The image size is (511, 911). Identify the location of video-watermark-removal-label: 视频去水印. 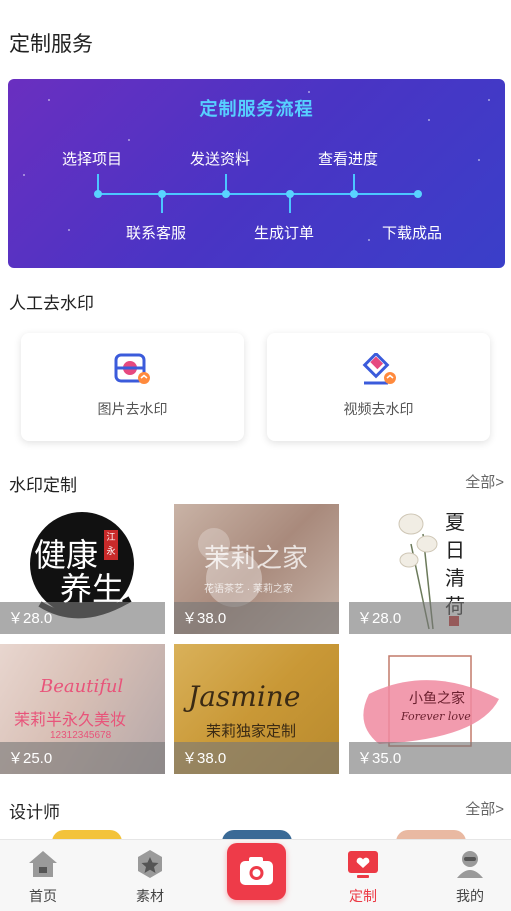
(378, 409).